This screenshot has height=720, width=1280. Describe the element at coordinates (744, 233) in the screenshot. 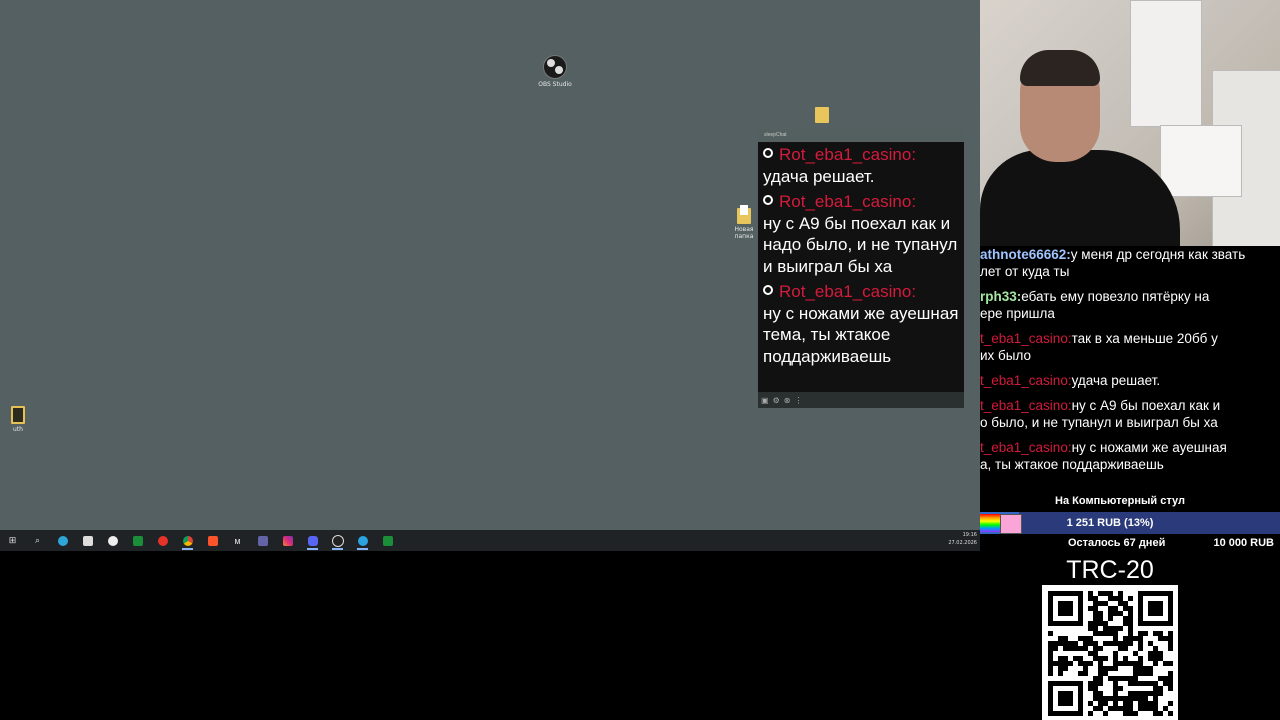

I see `new-folder-label: Новая папка` at that location.